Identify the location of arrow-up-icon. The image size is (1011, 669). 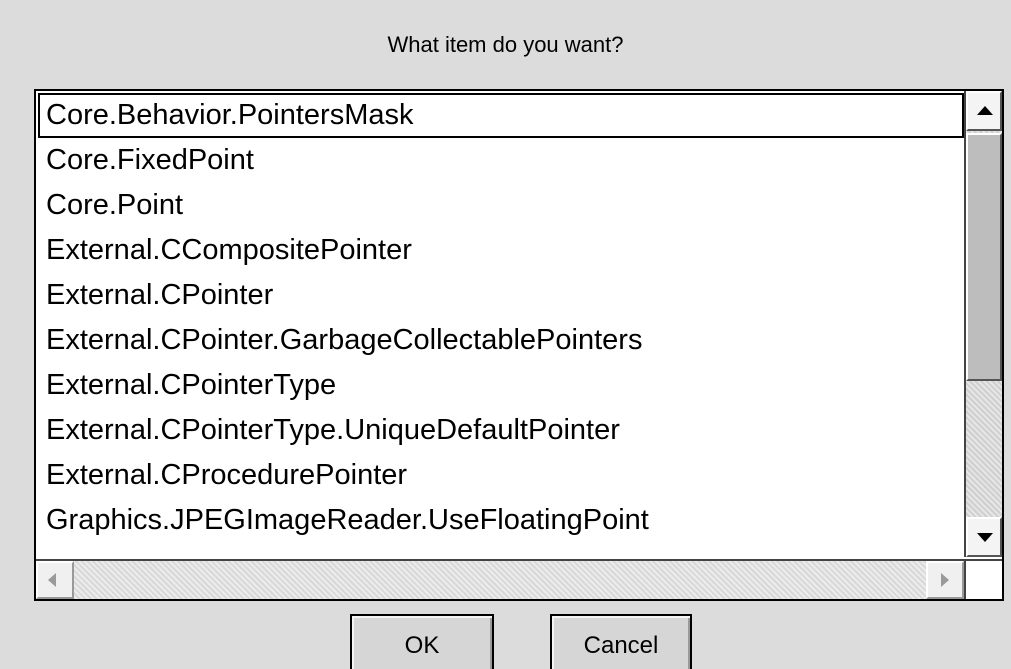
(985, 110).